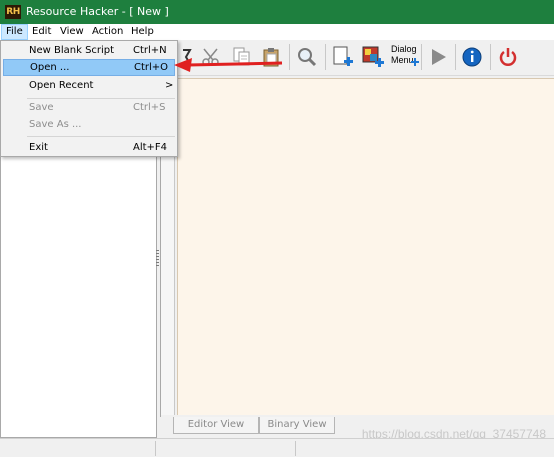 This screenshot has height=457, width=554. I want to click on dialog-menu-button: Dialog Menu, so click(405, 55).